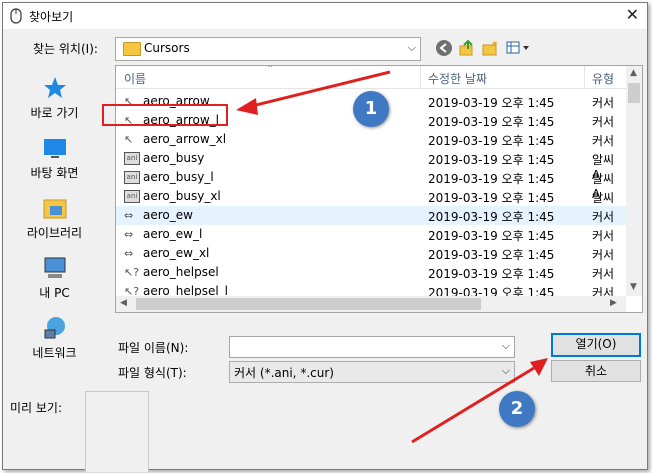 The image size is (652, 473). I want to click on filetype-value: 커서 (*.ani, *.cur), so click(284, 373).